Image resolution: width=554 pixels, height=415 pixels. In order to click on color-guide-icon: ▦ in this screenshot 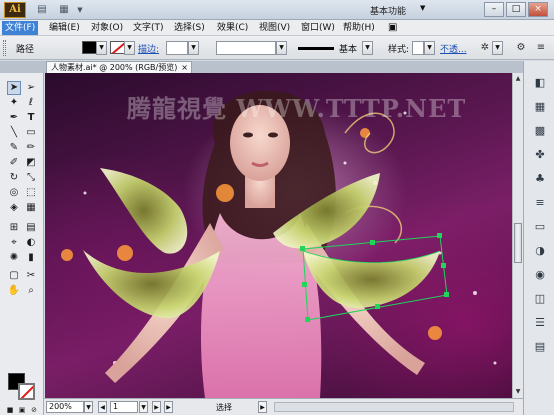, I will do `click(540, 107)`.